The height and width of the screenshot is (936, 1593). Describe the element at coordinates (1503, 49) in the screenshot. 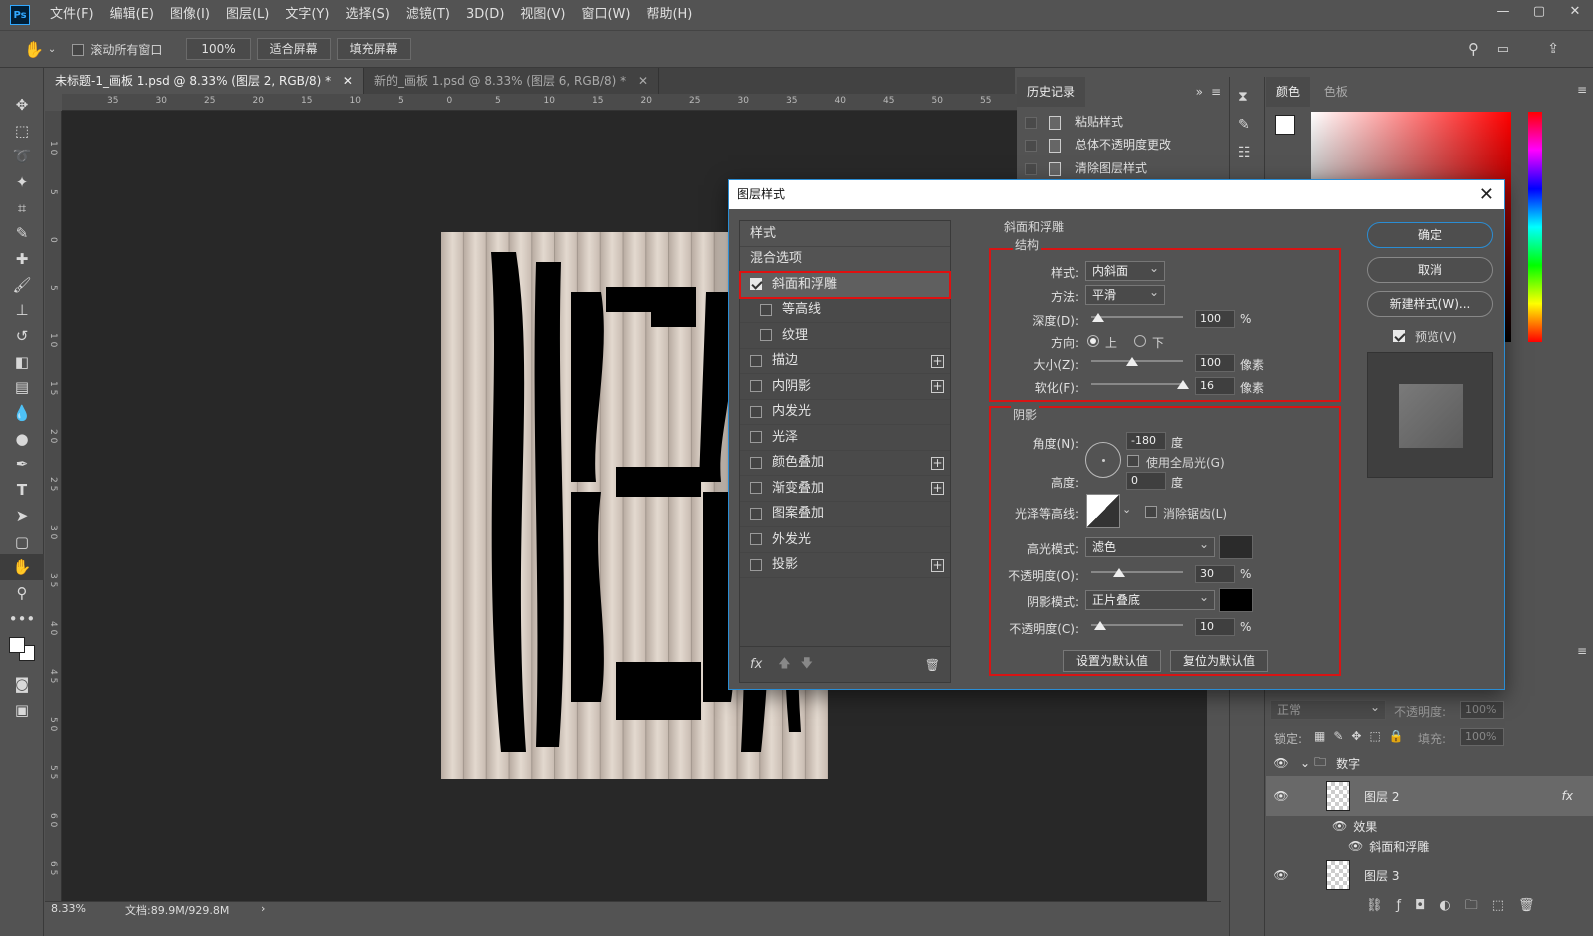

I see `workspace-icon: ▭` at that location.